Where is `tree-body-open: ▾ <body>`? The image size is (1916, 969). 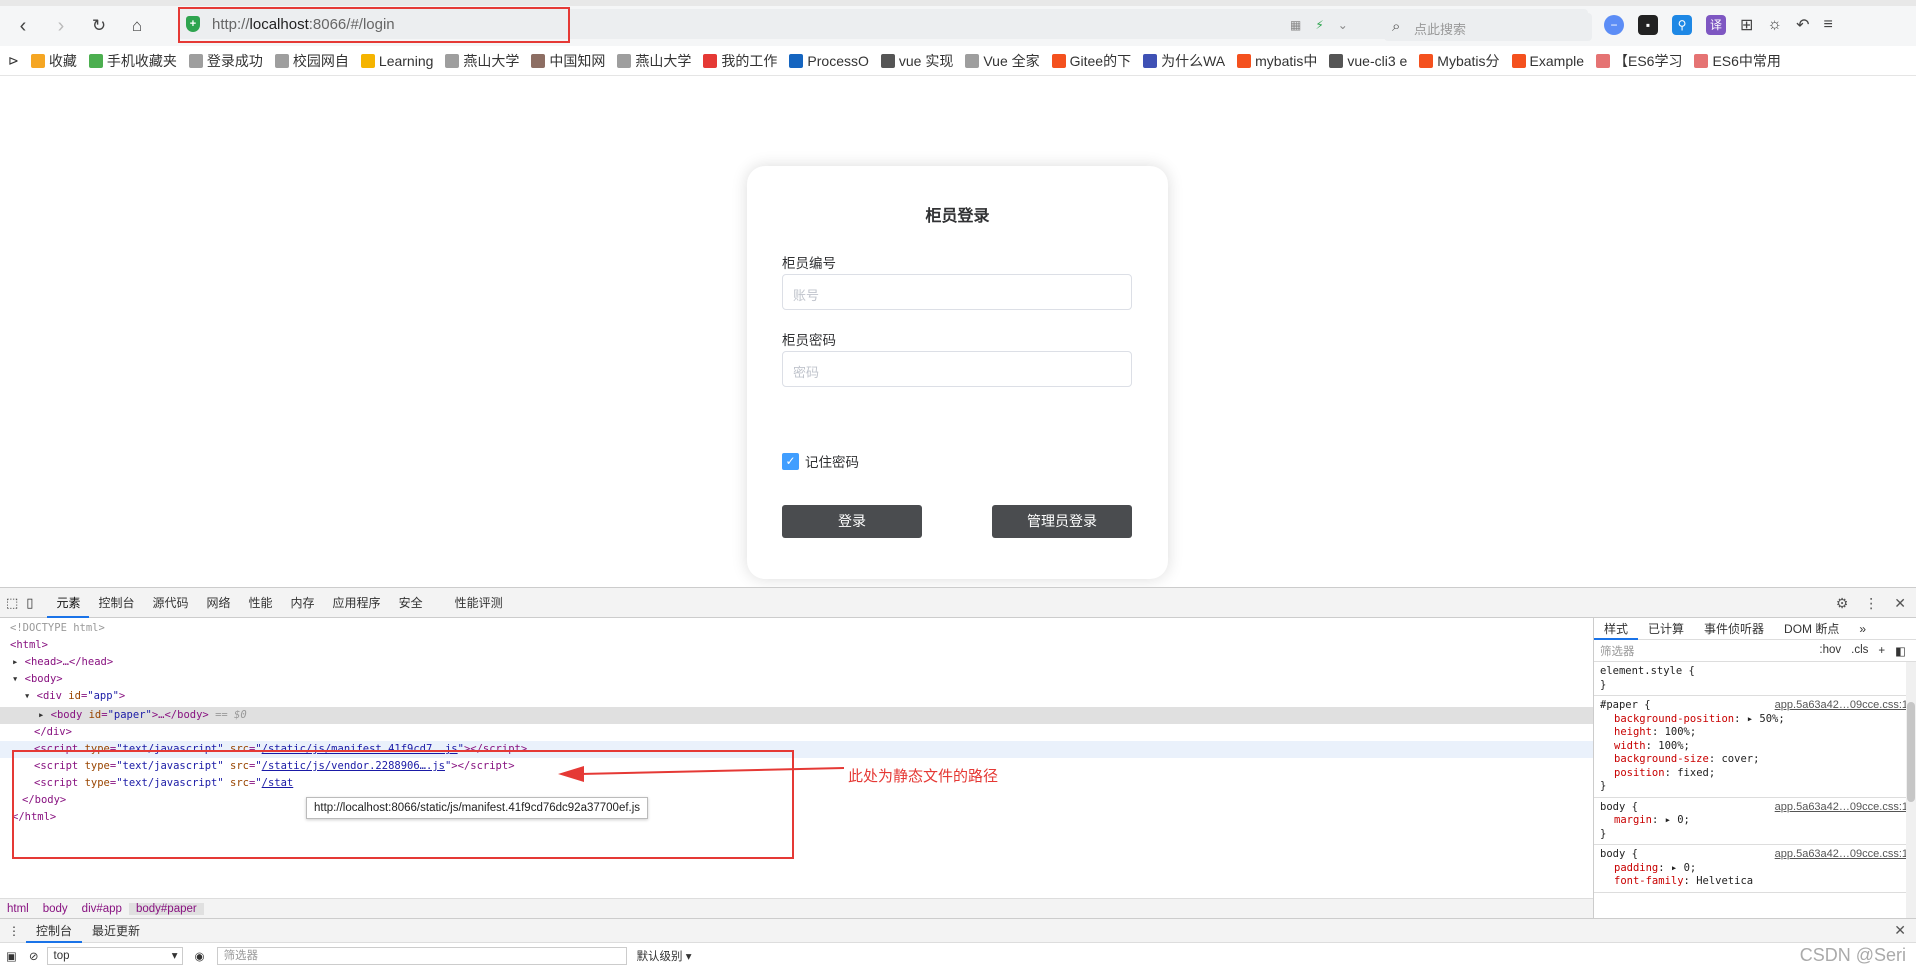 tree-body-open: ▾ <body> is located at coordinates (37, 679).